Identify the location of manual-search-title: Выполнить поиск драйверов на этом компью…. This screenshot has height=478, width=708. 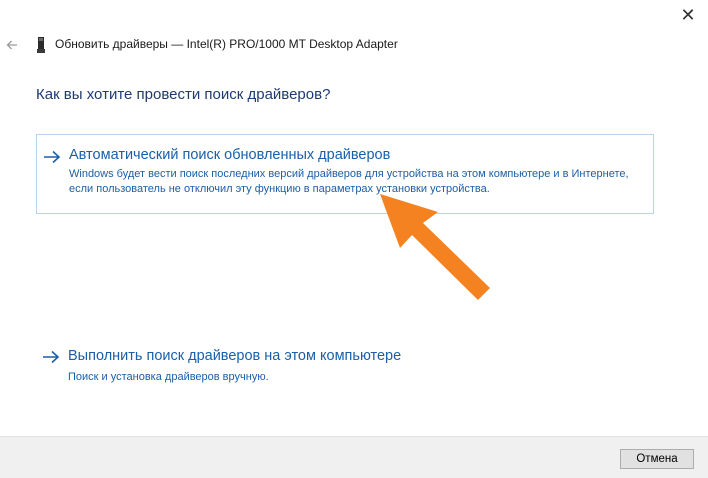
(235, 356).